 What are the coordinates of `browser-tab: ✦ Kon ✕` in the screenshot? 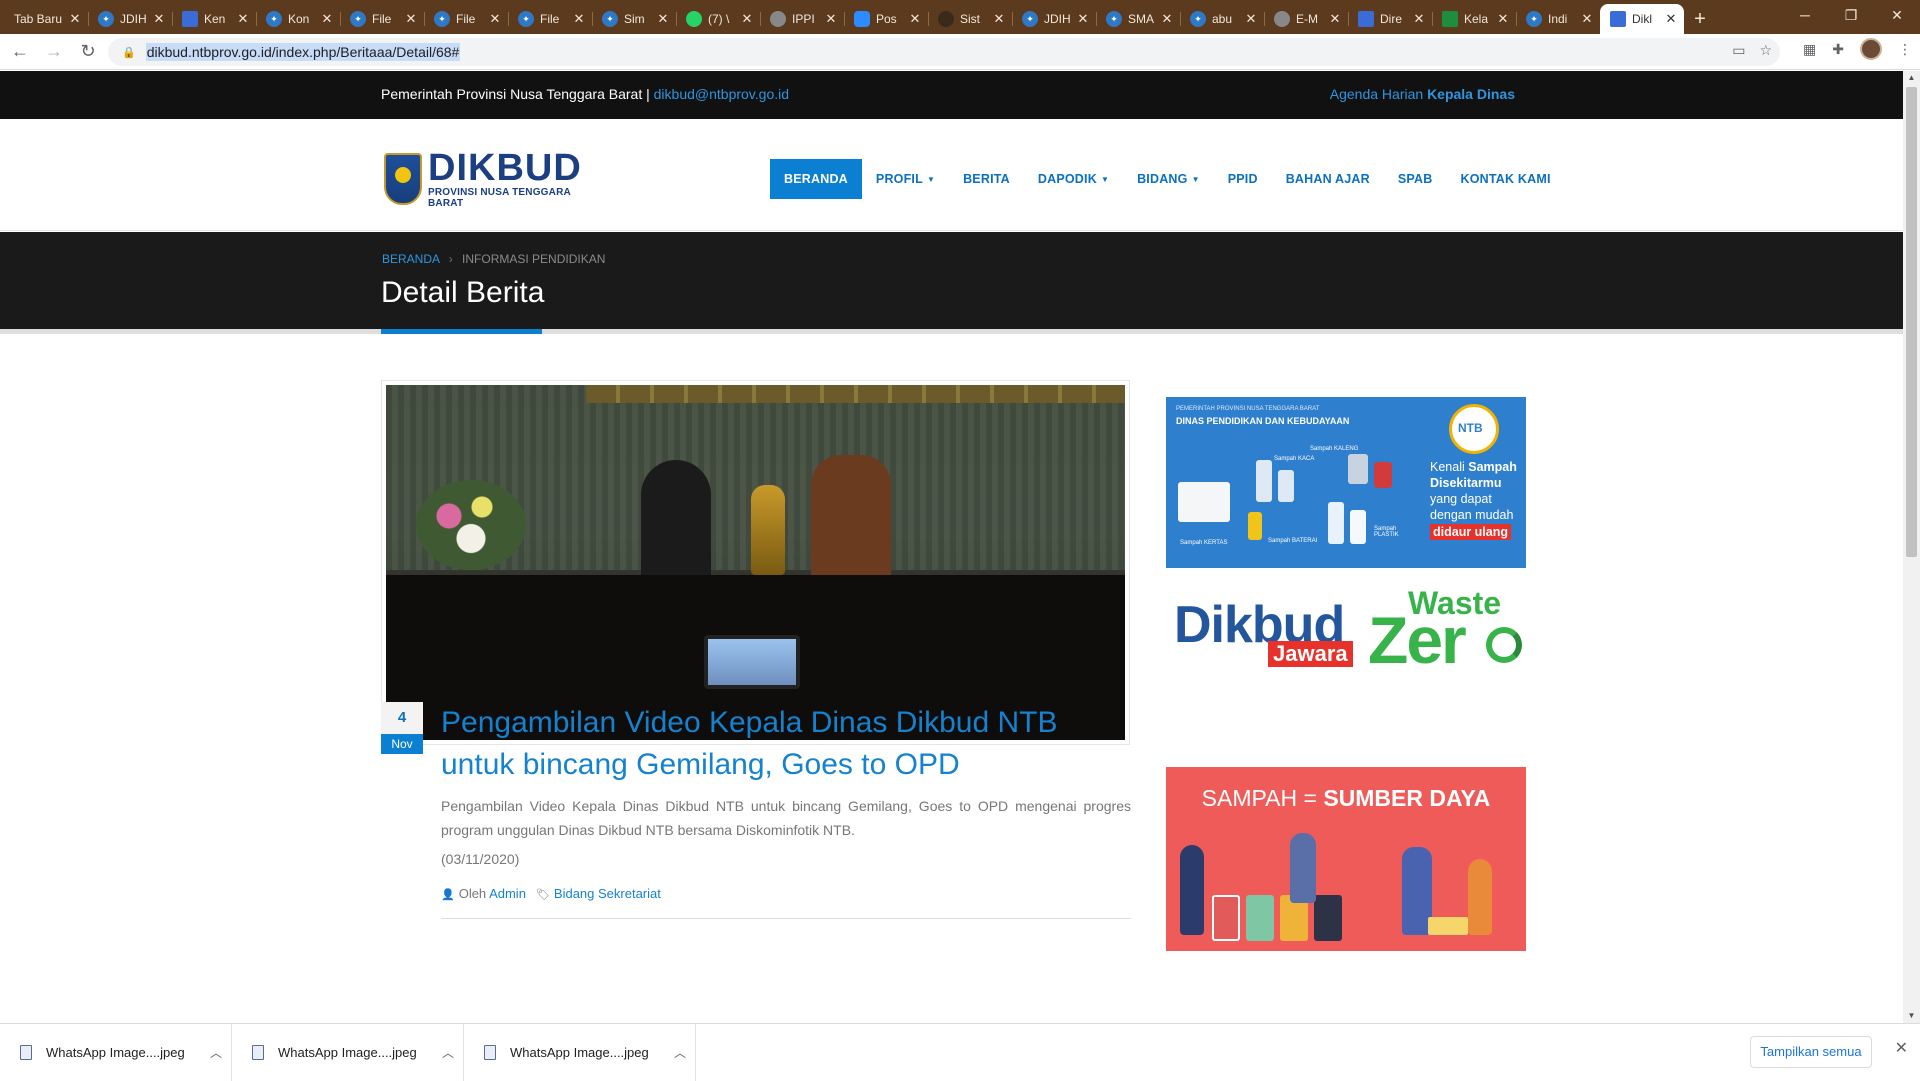 It's located at (298, 19).